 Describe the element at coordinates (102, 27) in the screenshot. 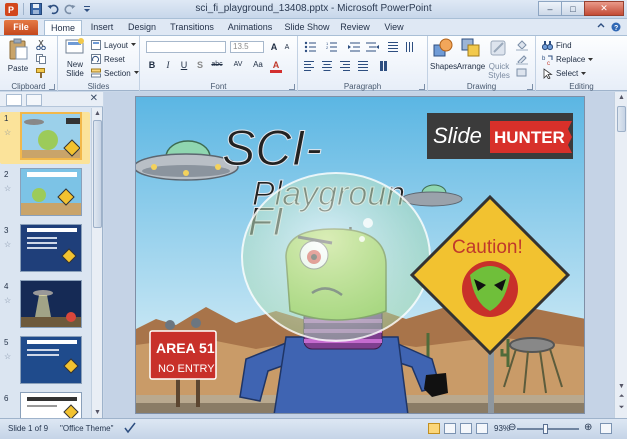

I see `tab-insert: Insert` at that location.